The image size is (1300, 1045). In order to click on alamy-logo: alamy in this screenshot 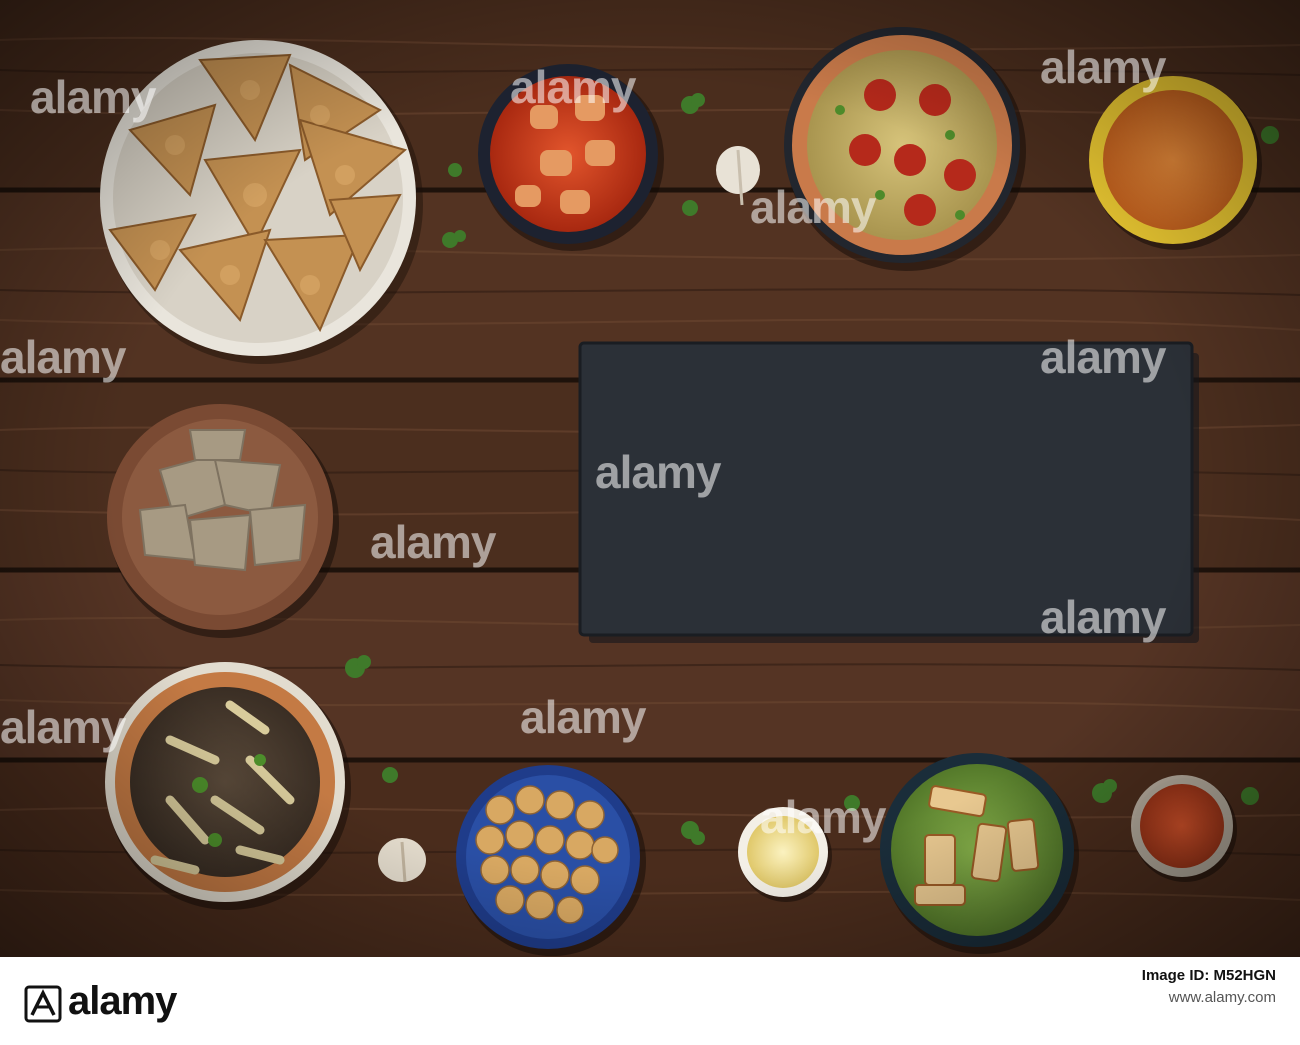, I will do `click(124, 1003)`.